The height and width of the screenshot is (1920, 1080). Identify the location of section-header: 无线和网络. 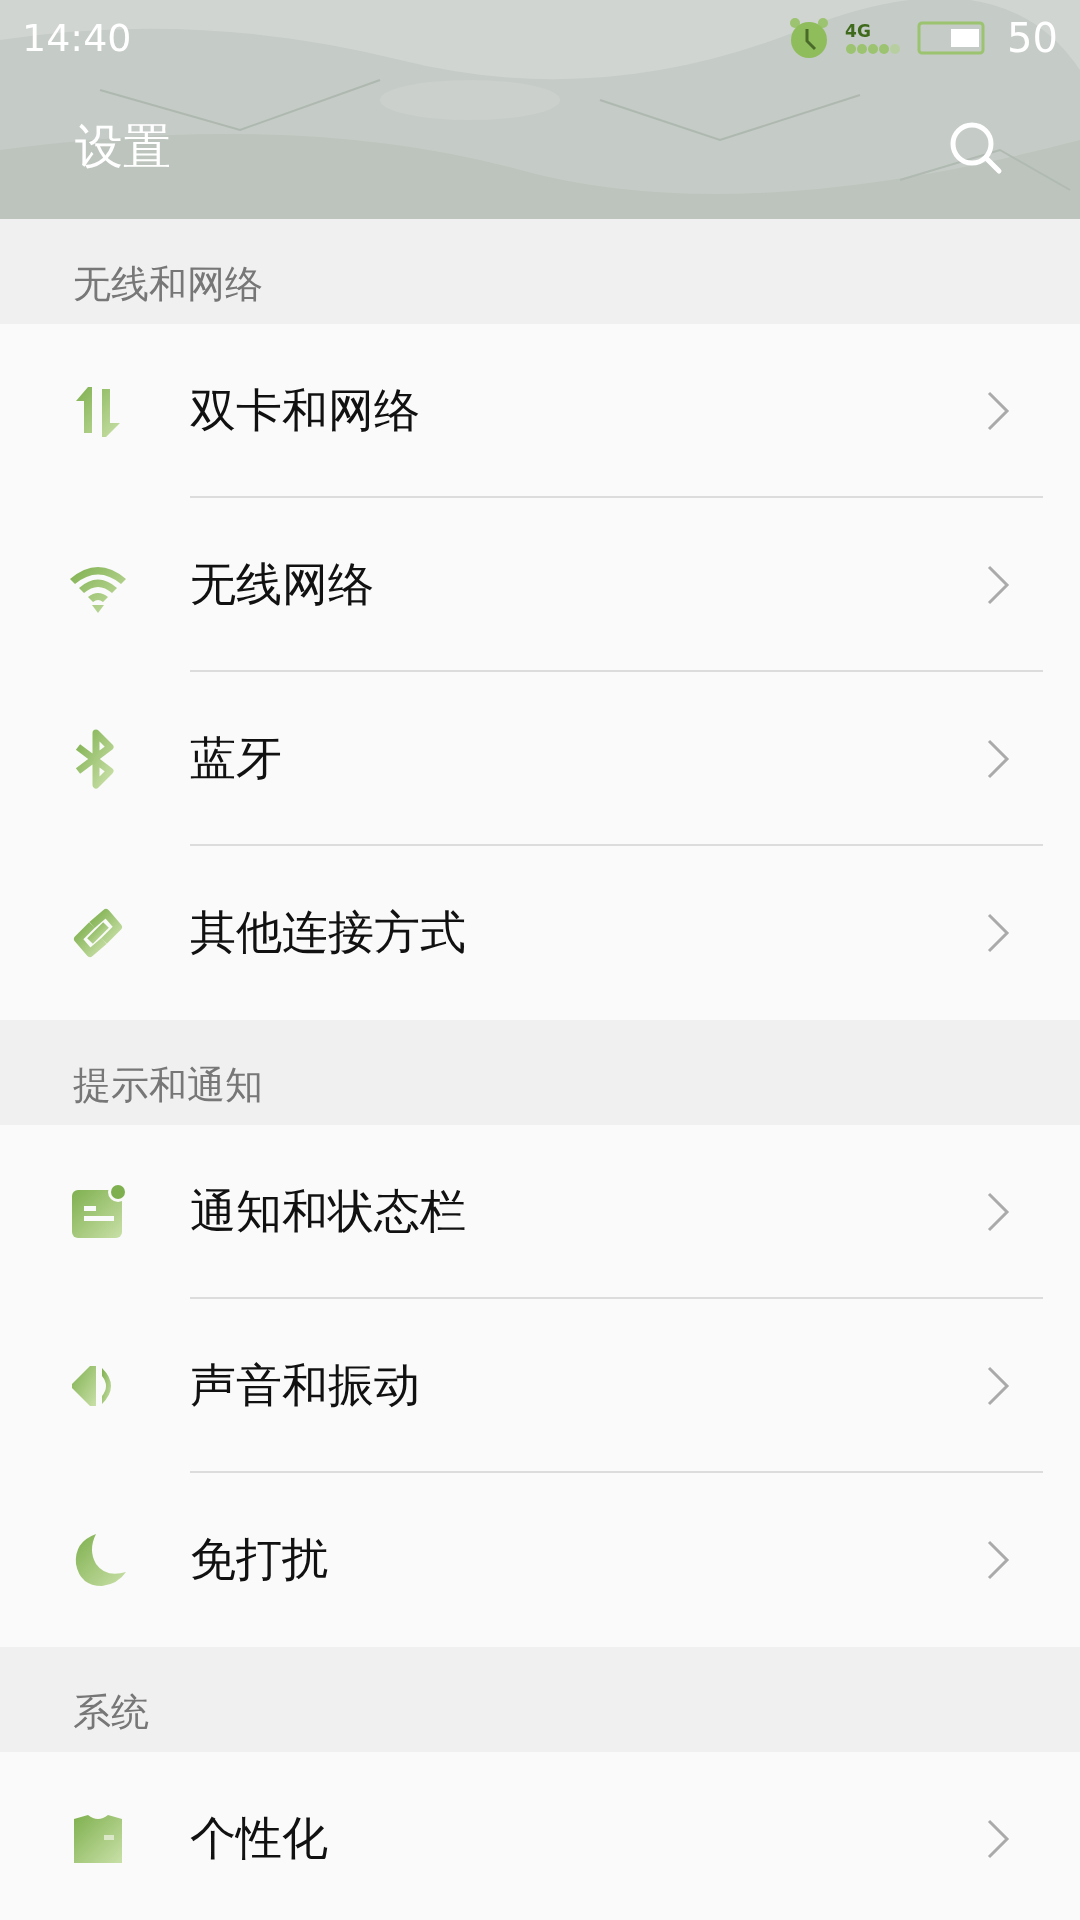
(168, 284).